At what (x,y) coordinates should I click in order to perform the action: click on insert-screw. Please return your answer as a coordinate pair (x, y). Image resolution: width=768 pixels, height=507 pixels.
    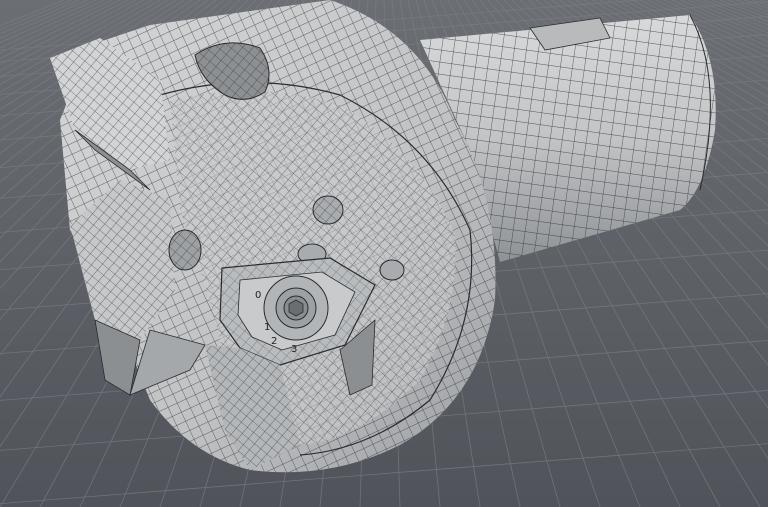
    Looking at the image, I should click on (296, 308).